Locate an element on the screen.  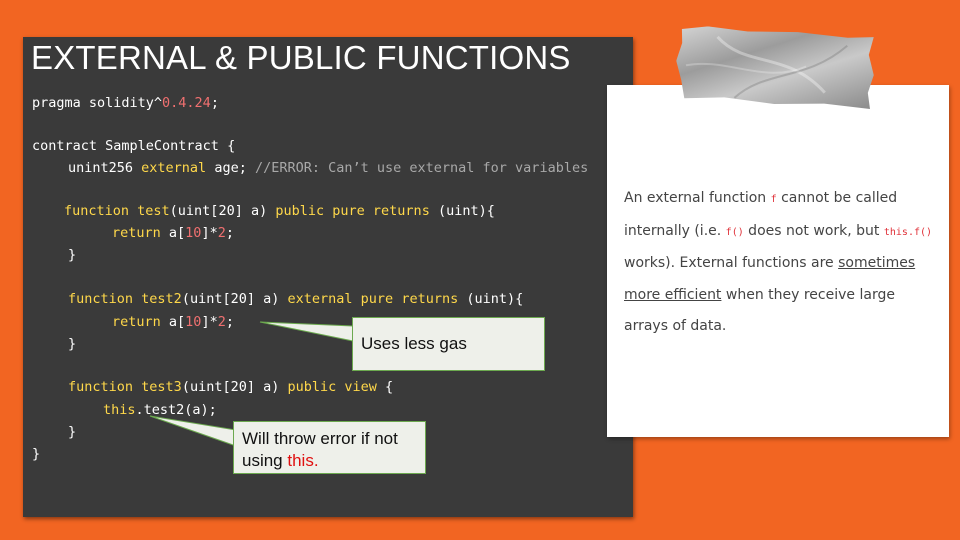
note-text-part: An external function is located at coordinates (697, 198).